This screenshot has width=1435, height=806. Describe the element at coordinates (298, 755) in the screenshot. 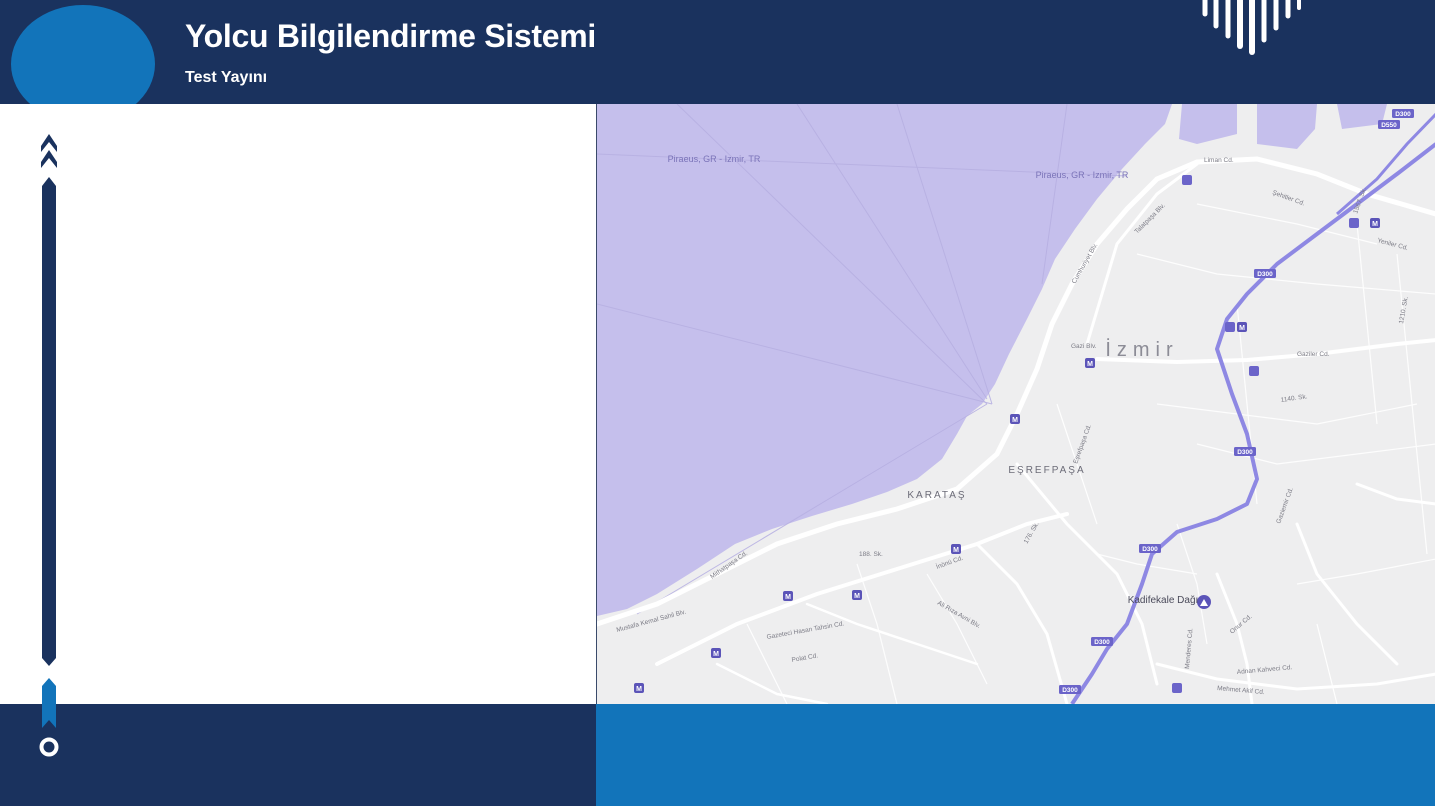

I see `footer-left-panel` at that location.